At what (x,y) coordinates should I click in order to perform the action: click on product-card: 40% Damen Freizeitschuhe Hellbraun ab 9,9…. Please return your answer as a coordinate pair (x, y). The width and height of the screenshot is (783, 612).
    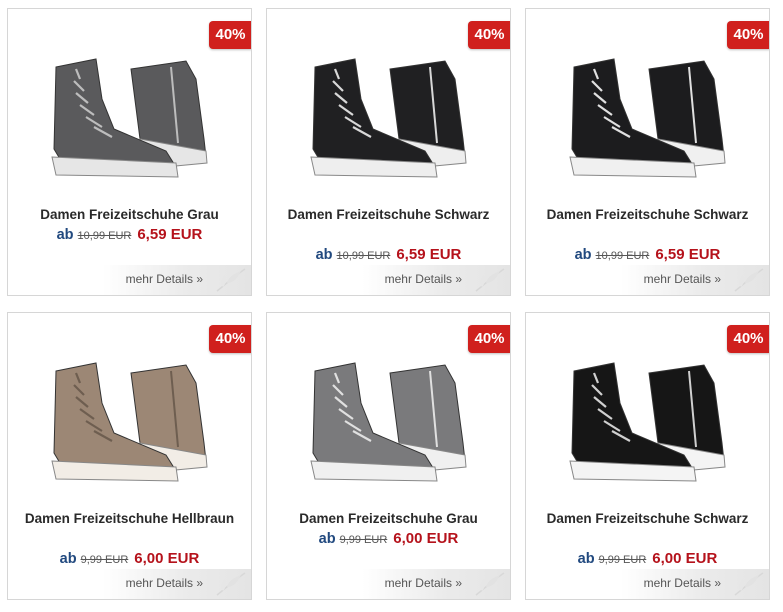
    Looking at the image, I should click on (129, 456).